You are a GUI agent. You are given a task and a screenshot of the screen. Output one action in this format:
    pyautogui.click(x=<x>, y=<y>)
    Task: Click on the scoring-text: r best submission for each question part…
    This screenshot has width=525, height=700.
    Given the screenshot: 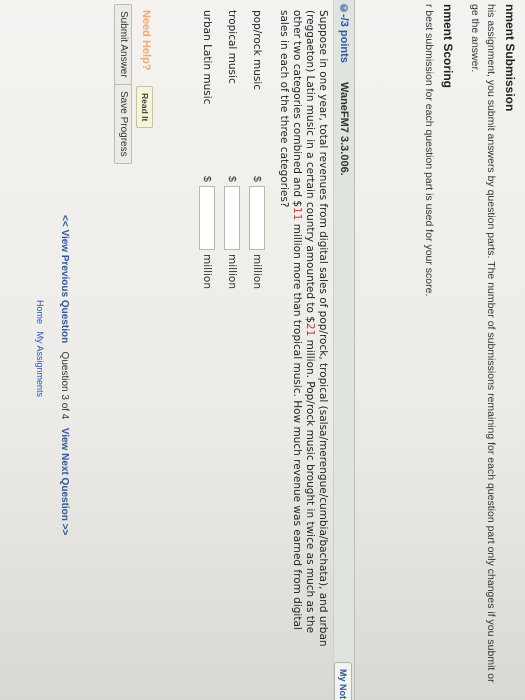 What is the action you would take?
    pyautogui.click(x=429, y=150)
    